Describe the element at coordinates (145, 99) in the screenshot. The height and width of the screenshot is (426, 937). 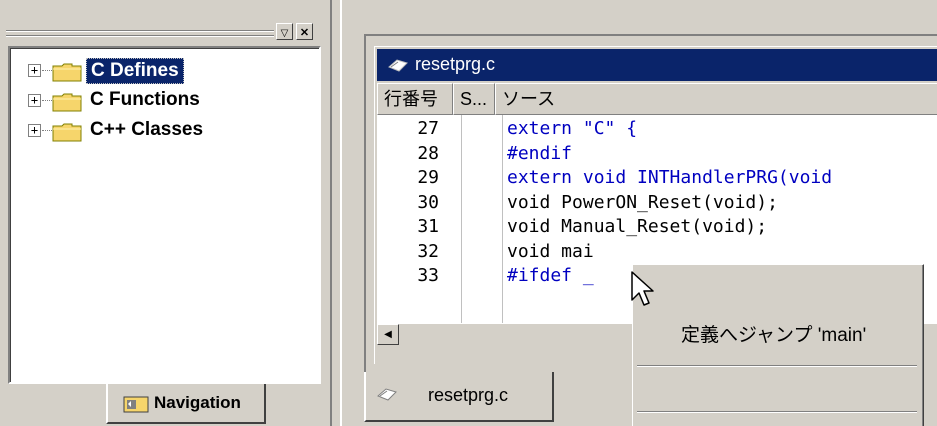
I see `tree-item-label: C Functions` at that location.